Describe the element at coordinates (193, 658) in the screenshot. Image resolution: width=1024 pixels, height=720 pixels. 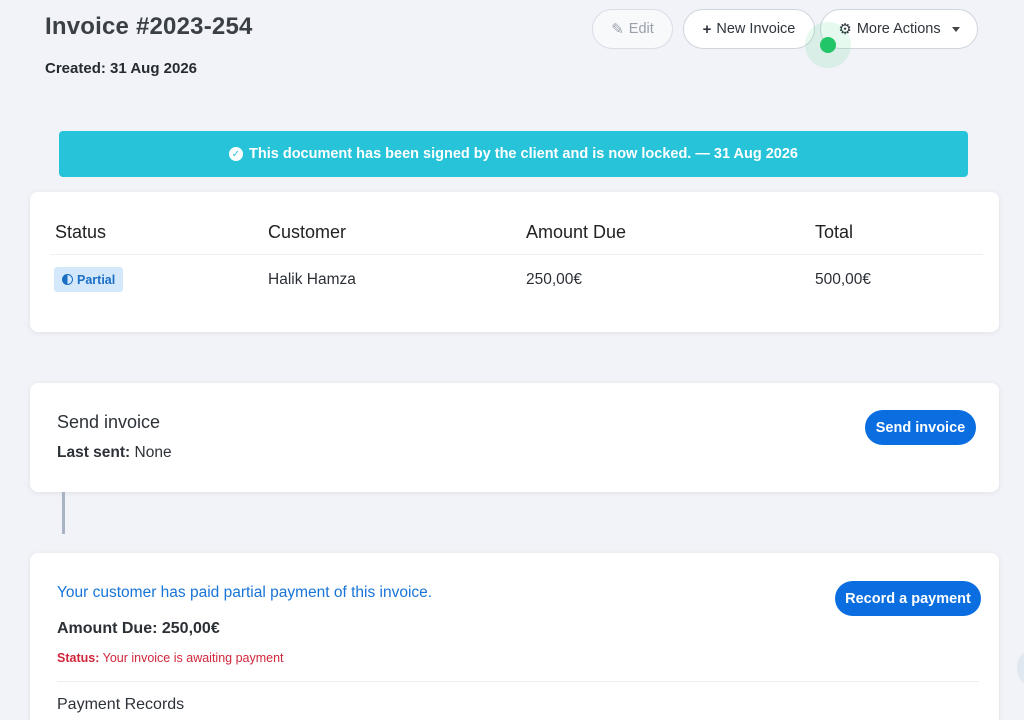
I see `payment-status-text: Your invoice is awaiting payment` at that location.